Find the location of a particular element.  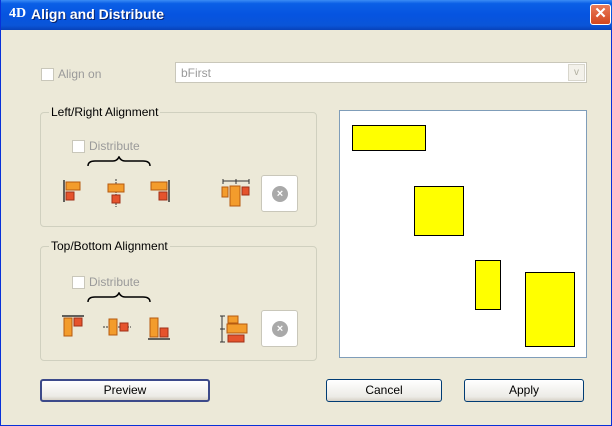

tb-distribute-label: Distribute is located at coordinates (114, 282).